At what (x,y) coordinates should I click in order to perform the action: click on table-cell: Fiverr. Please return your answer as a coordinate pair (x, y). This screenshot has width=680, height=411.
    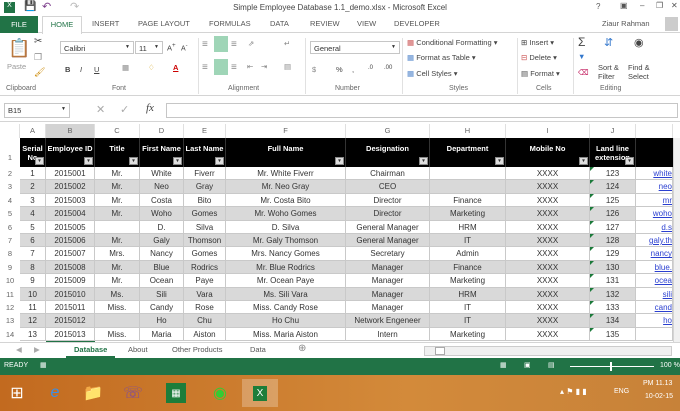
    Looking at the image, I should click on (205, 174).